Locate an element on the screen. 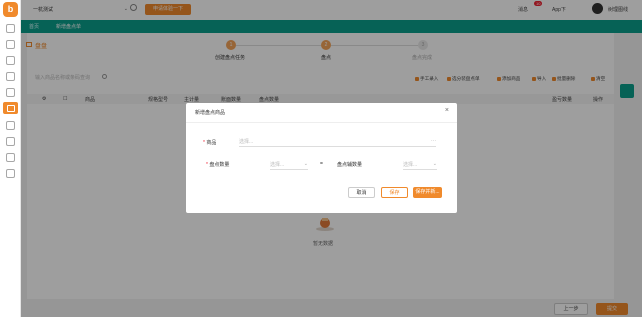 The image size is (642, 317). product-select: 选择... ··· is located at coordinates (337, 142).